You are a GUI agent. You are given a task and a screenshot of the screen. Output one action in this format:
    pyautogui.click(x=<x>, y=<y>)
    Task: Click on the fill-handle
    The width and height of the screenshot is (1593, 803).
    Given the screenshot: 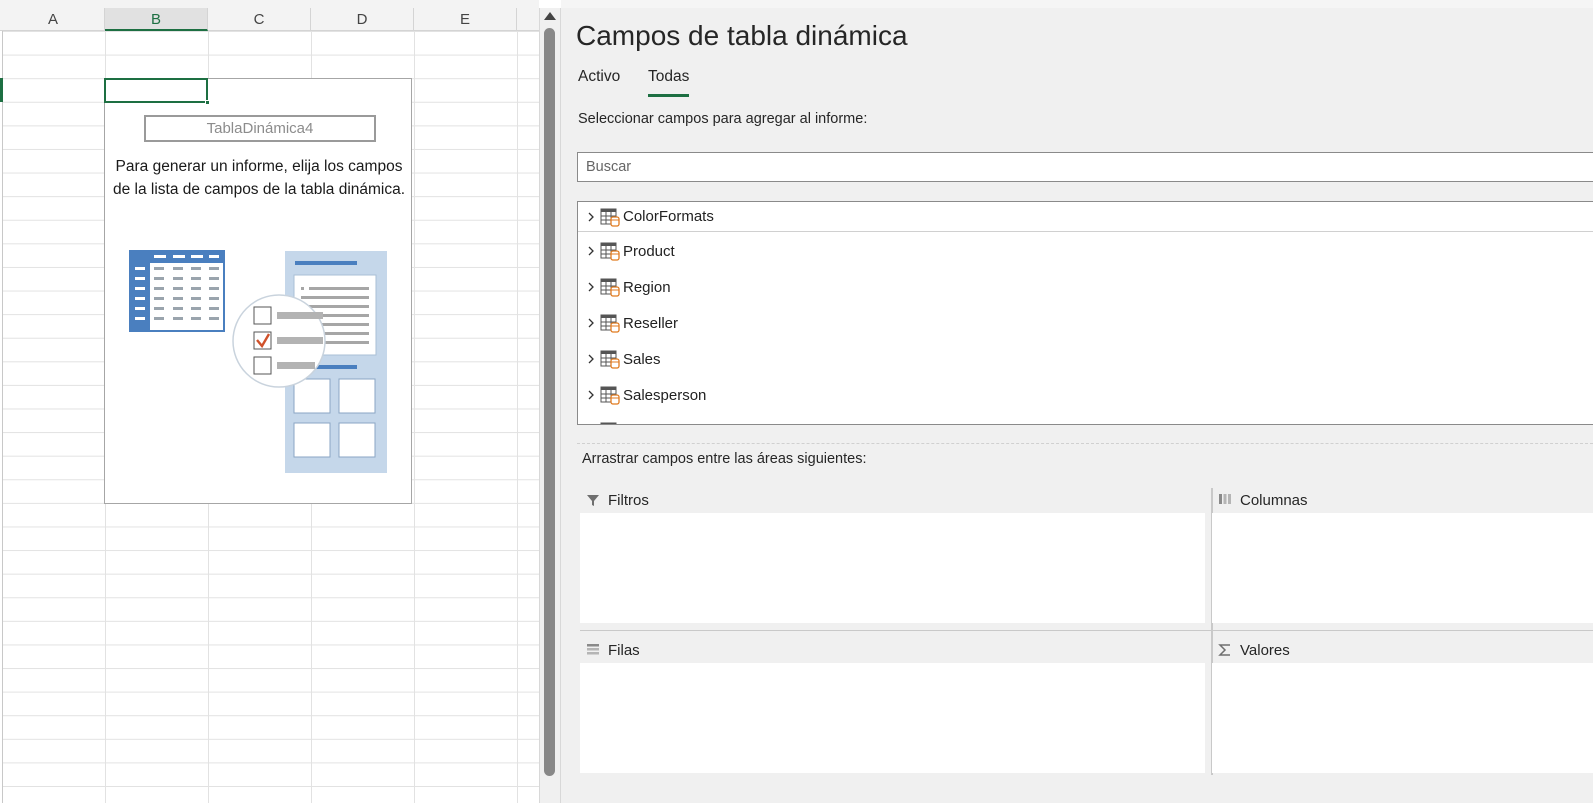 What is the action you would take?
    pyautogui.click(x=207, y=102)
    